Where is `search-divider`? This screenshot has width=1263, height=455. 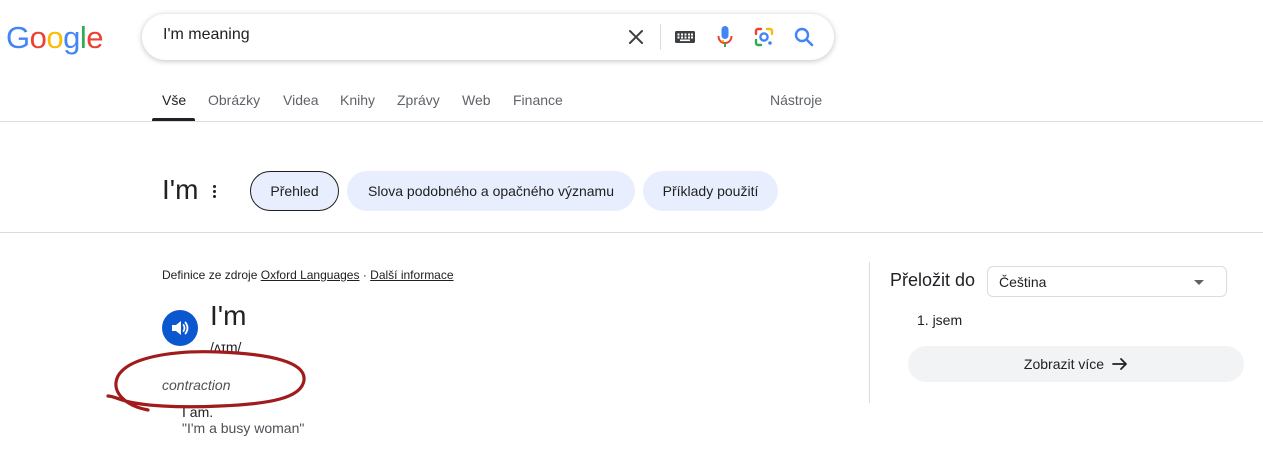 search-divider is located at coordinates (660, 37).